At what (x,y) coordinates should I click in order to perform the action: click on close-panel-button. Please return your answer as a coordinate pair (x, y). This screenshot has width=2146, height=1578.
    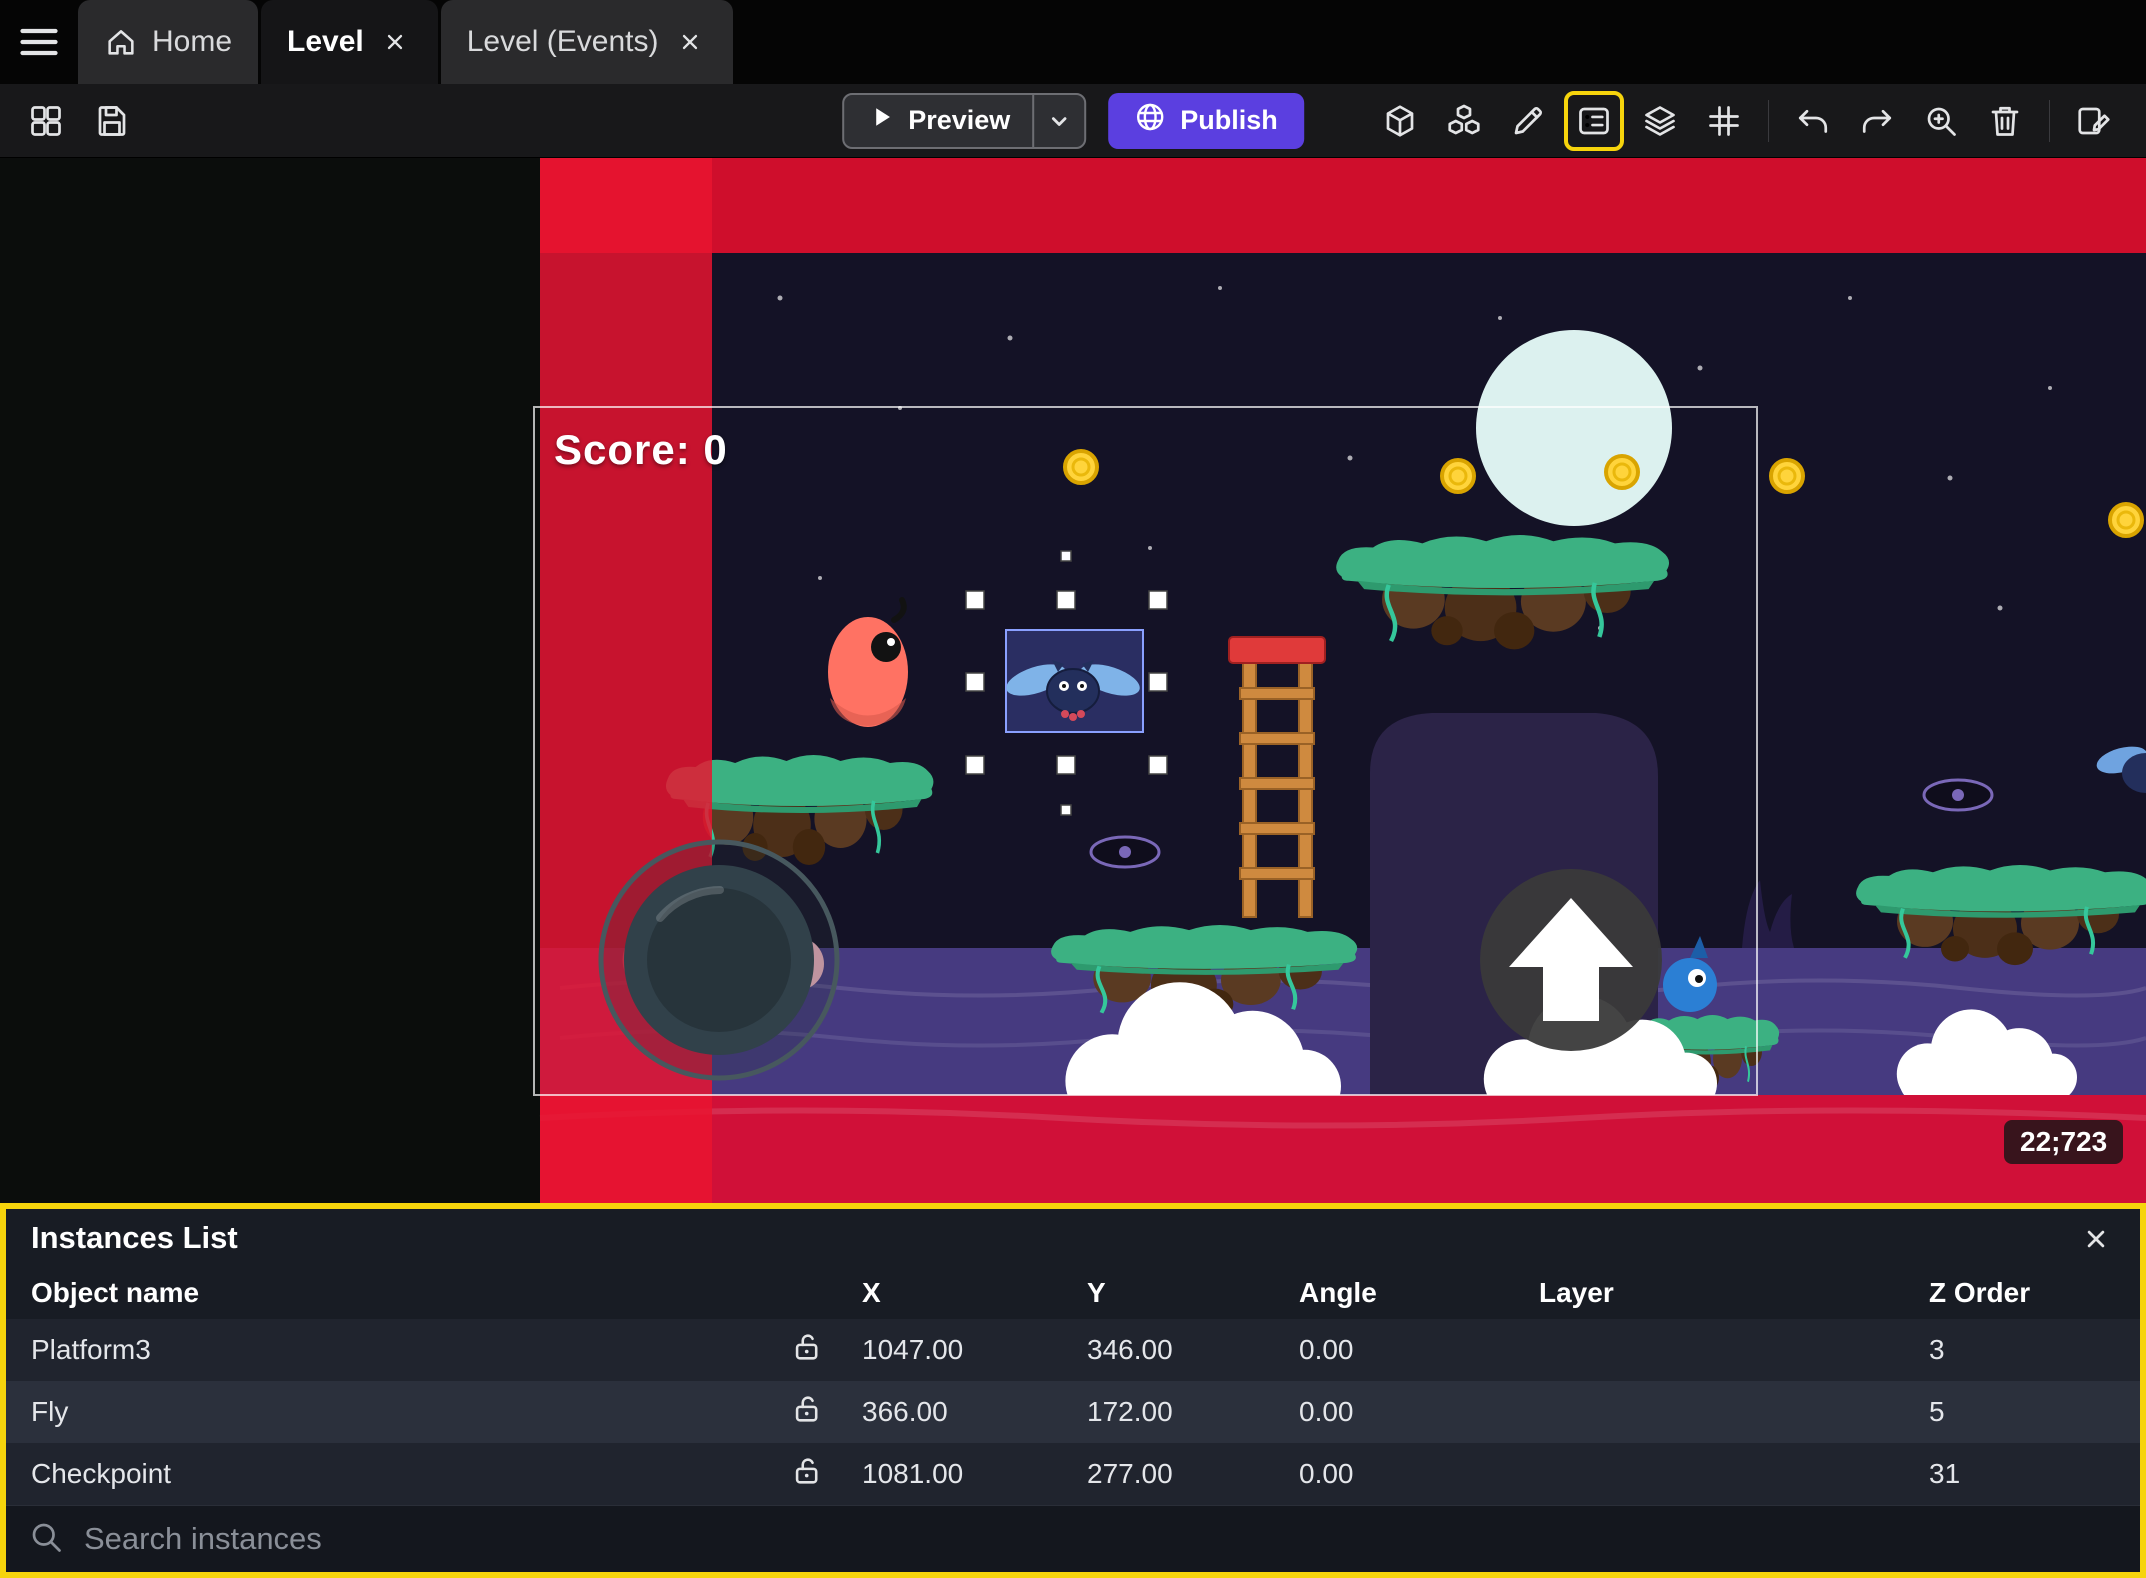
    Looking at the image, I should click on (2096, 1239).